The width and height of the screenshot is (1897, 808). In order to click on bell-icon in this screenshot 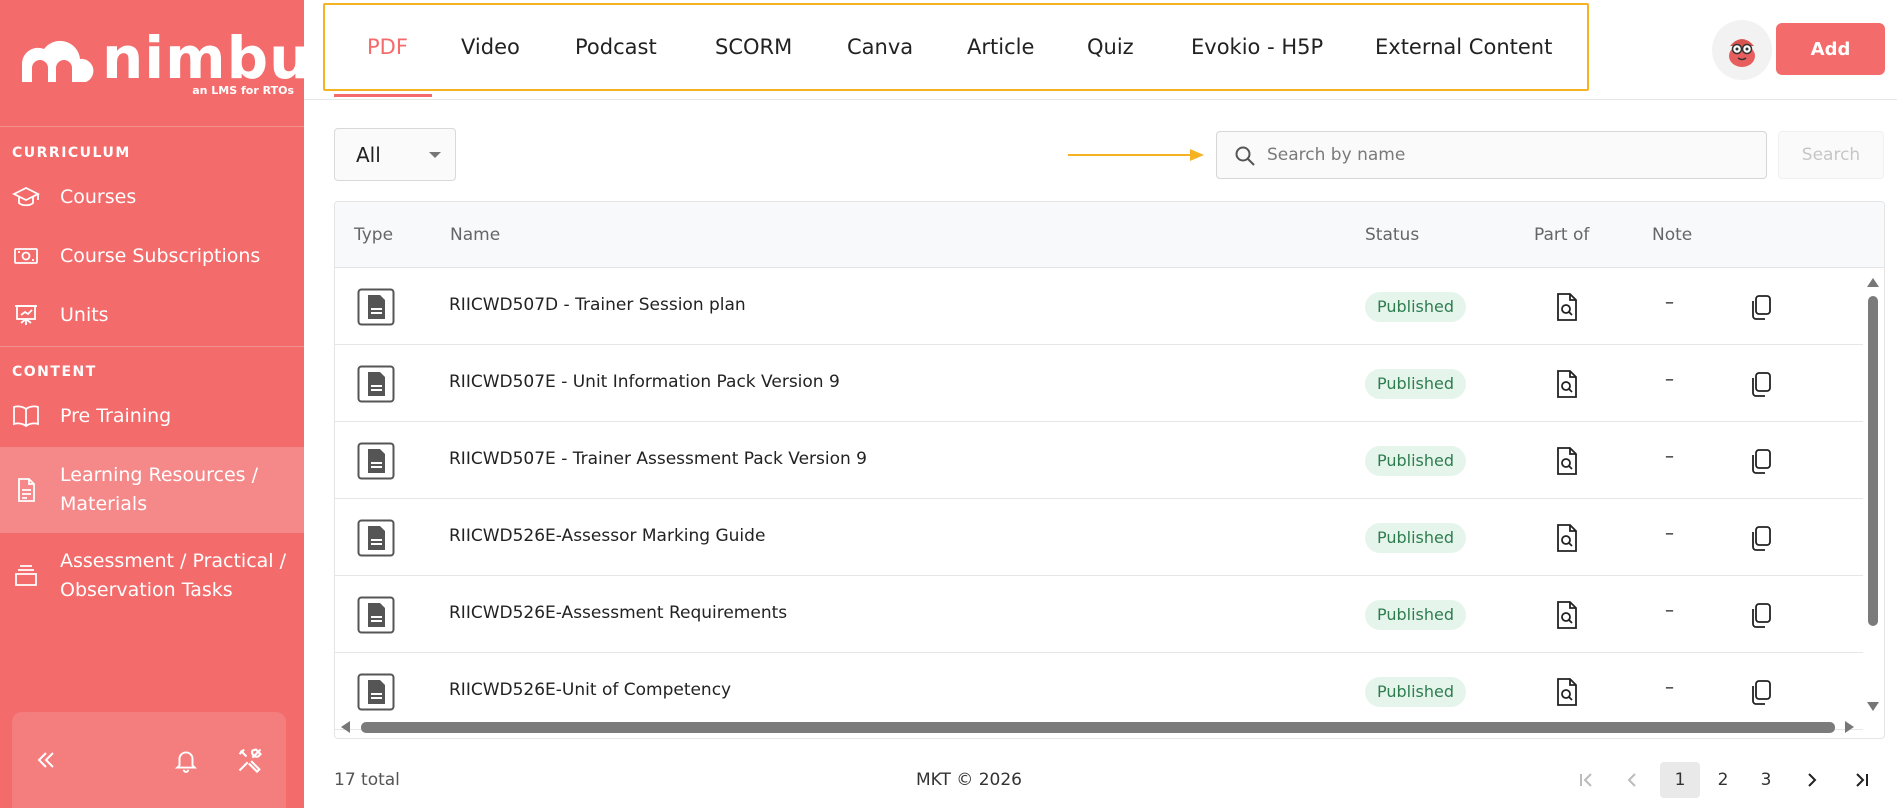, I will do `click(186, 762)`.